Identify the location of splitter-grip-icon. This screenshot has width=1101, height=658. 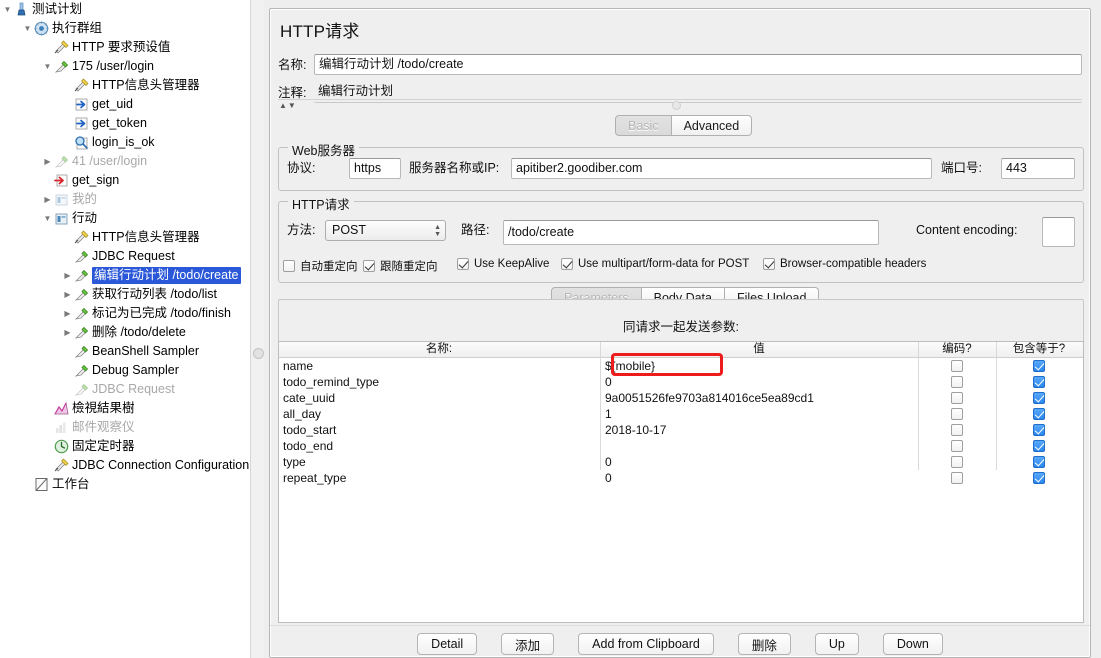
(258, 353).